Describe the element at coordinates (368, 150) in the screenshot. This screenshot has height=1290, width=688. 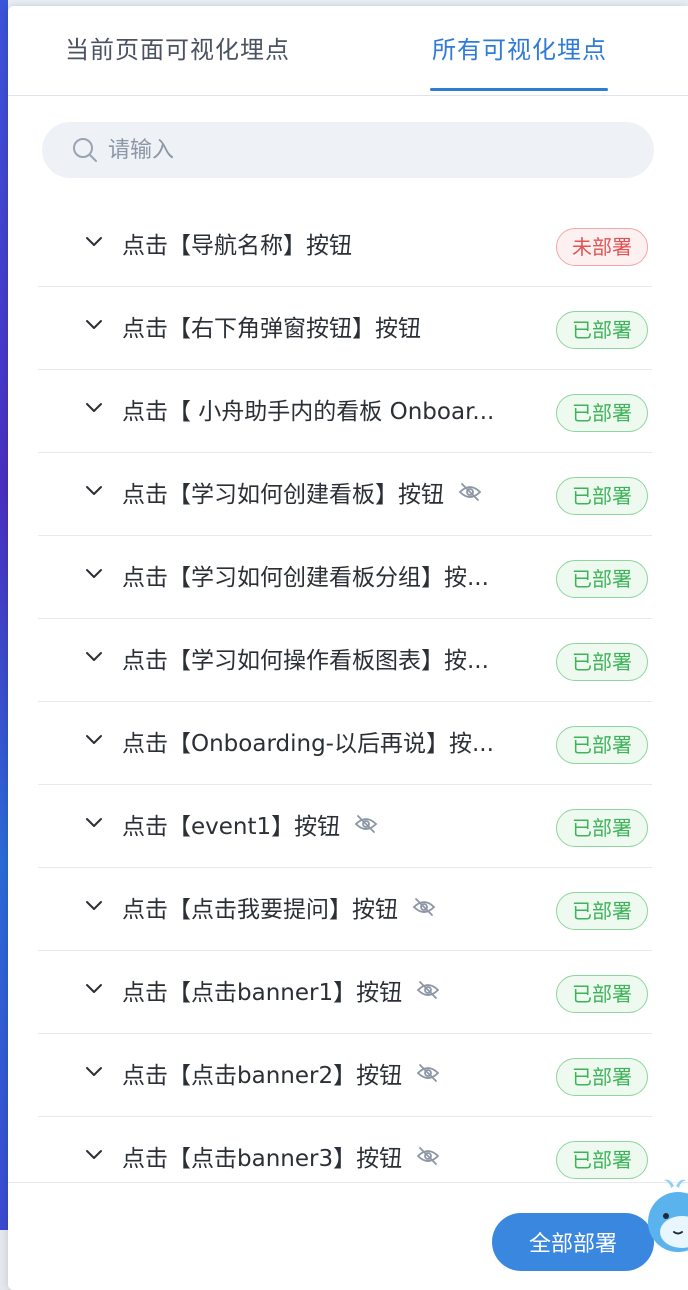
I see `search-input` at that location.